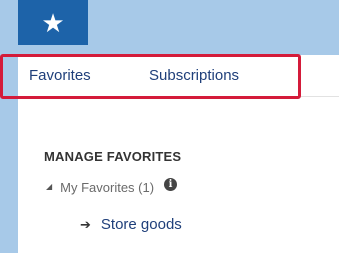 The width and height of the screenshot is (339, 253). I want to click on tree-root-my-favorites: ◢ My Favorites (1) i, so click(112, 186).